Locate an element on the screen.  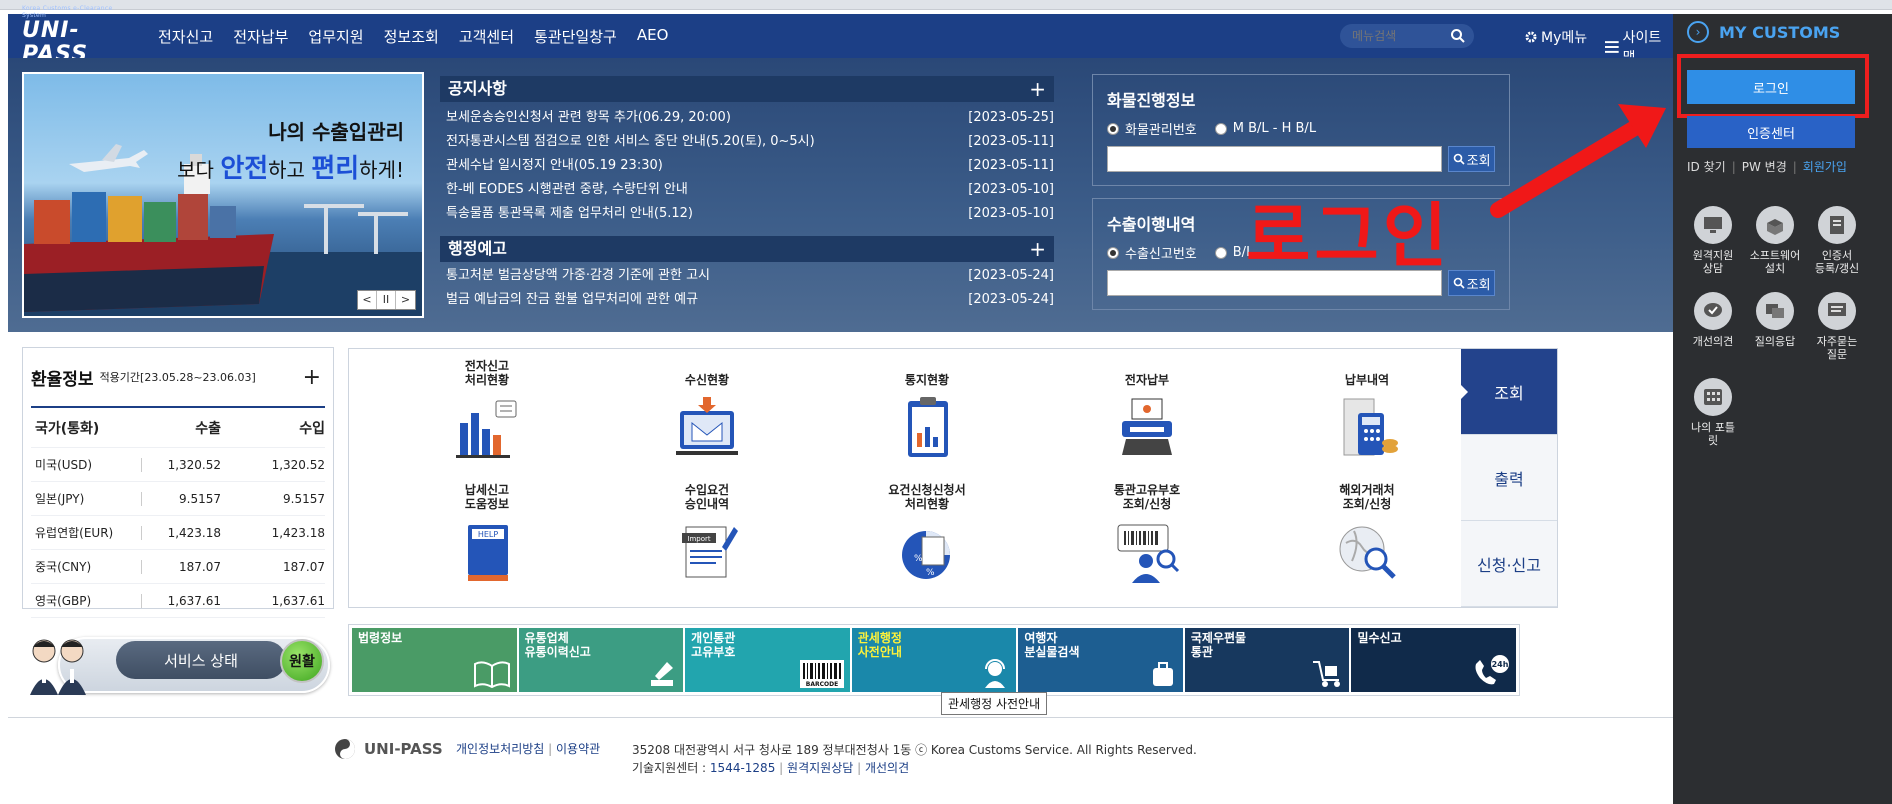
shortcut-software-install: 소프트웨어 설치 is located at coordinates (1775, 249).